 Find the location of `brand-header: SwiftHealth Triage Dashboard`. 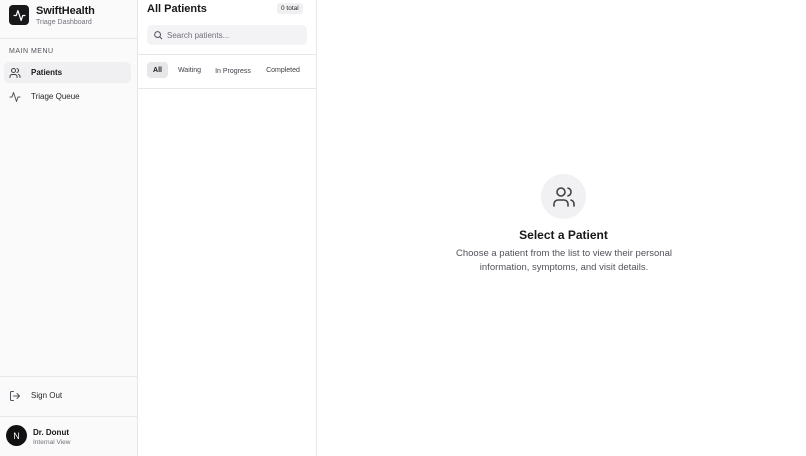

brand-header: SwiftHealth Triage Dashboard is located at coordinates (68, 19).